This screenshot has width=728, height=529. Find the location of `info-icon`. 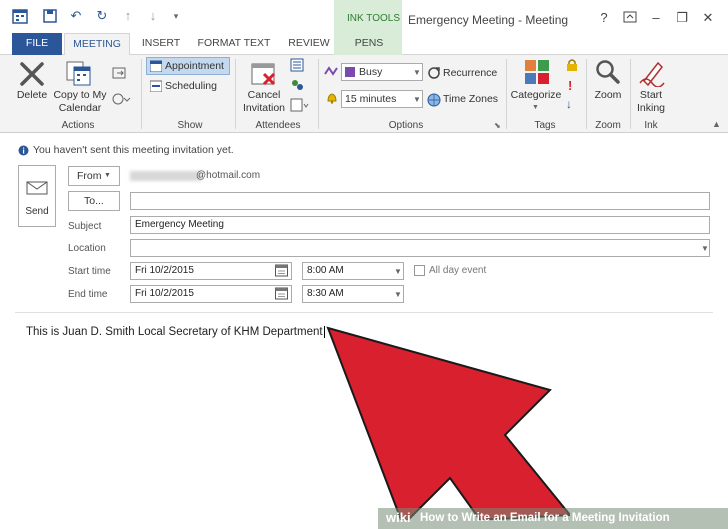

info-icon is located at coordinates (23, 152).